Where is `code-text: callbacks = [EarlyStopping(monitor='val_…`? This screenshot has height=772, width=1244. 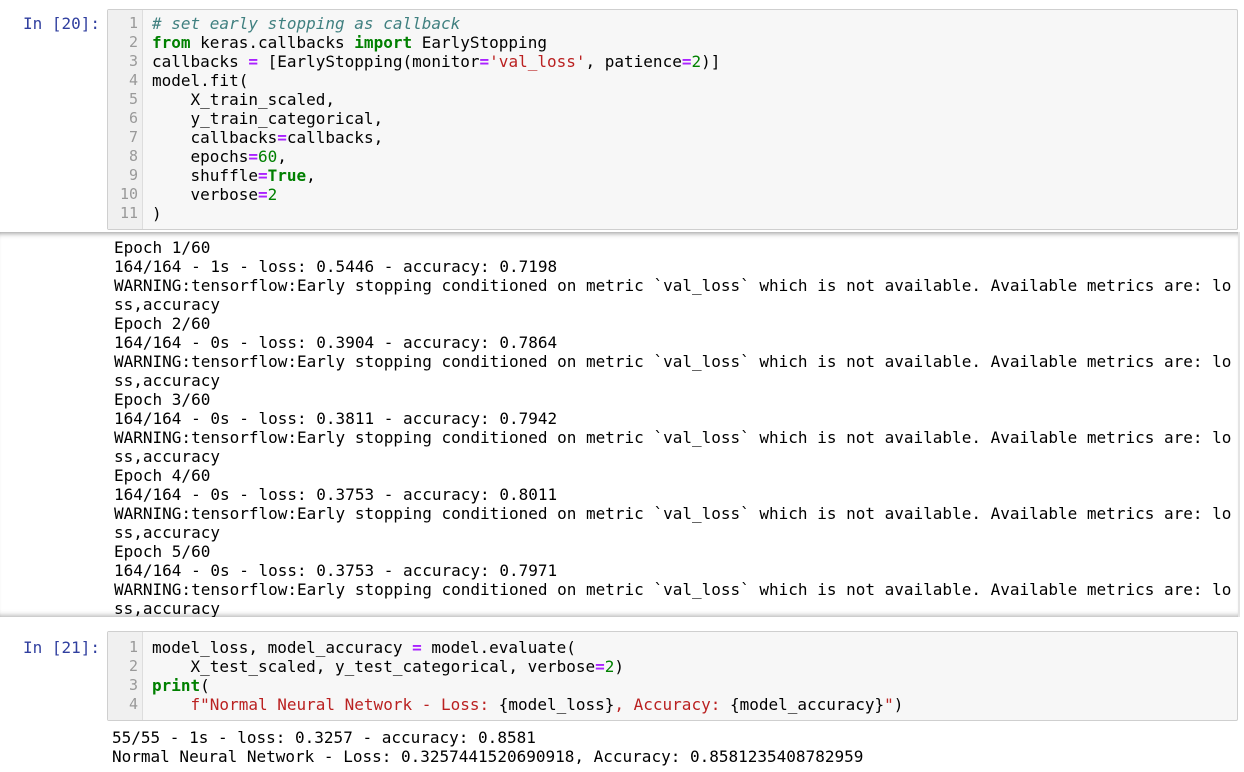
code-text: callbacks = [EarlyStopping(monitor='val_… is located at coordinates (436, 61).